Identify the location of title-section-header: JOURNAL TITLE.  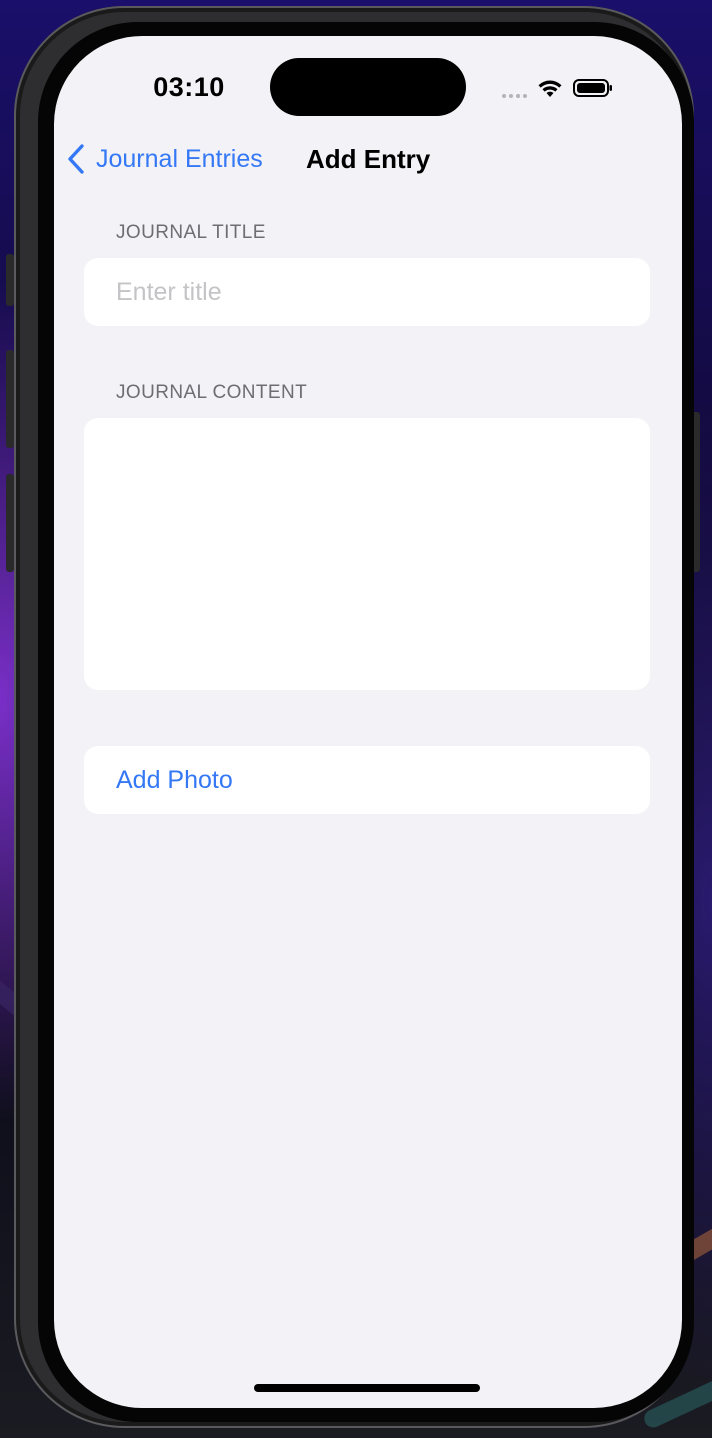
(191, 232).